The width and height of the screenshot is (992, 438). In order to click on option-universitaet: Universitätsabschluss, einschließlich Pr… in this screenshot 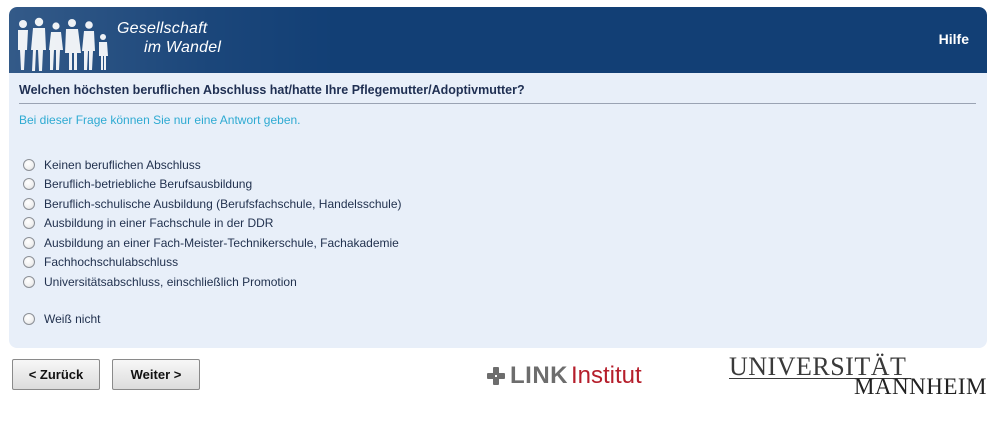, I will do `click(212, 282)`.